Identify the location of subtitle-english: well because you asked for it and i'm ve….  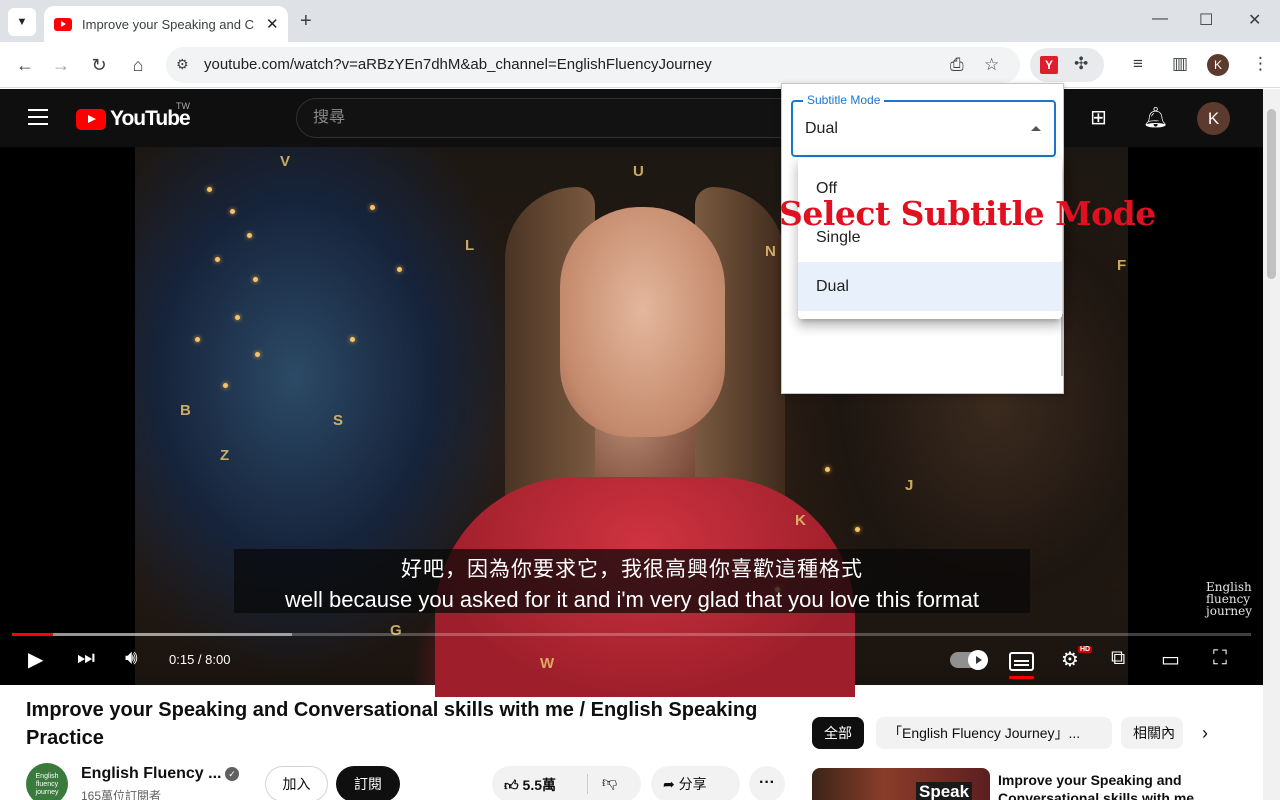
(632, 599).